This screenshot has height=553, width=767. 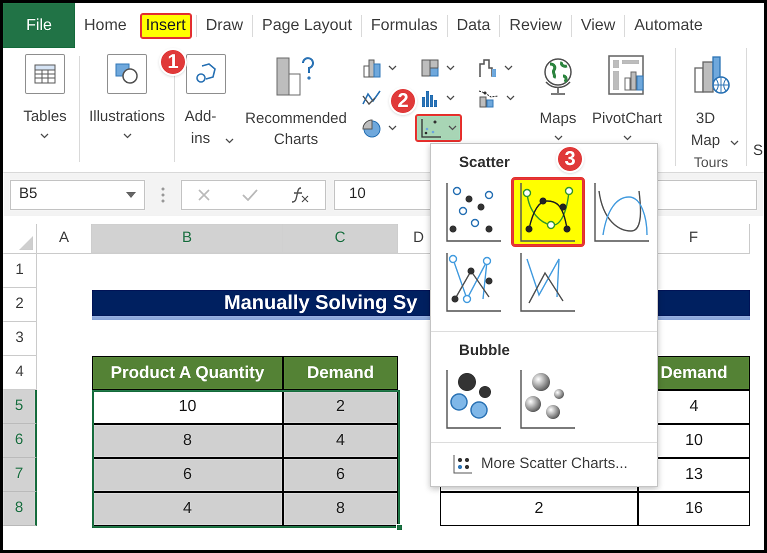 What do you see at coordinates (105, 25) in the screenshot?
I see `ribbon-tab: Home` at bounding box center [105, 25].